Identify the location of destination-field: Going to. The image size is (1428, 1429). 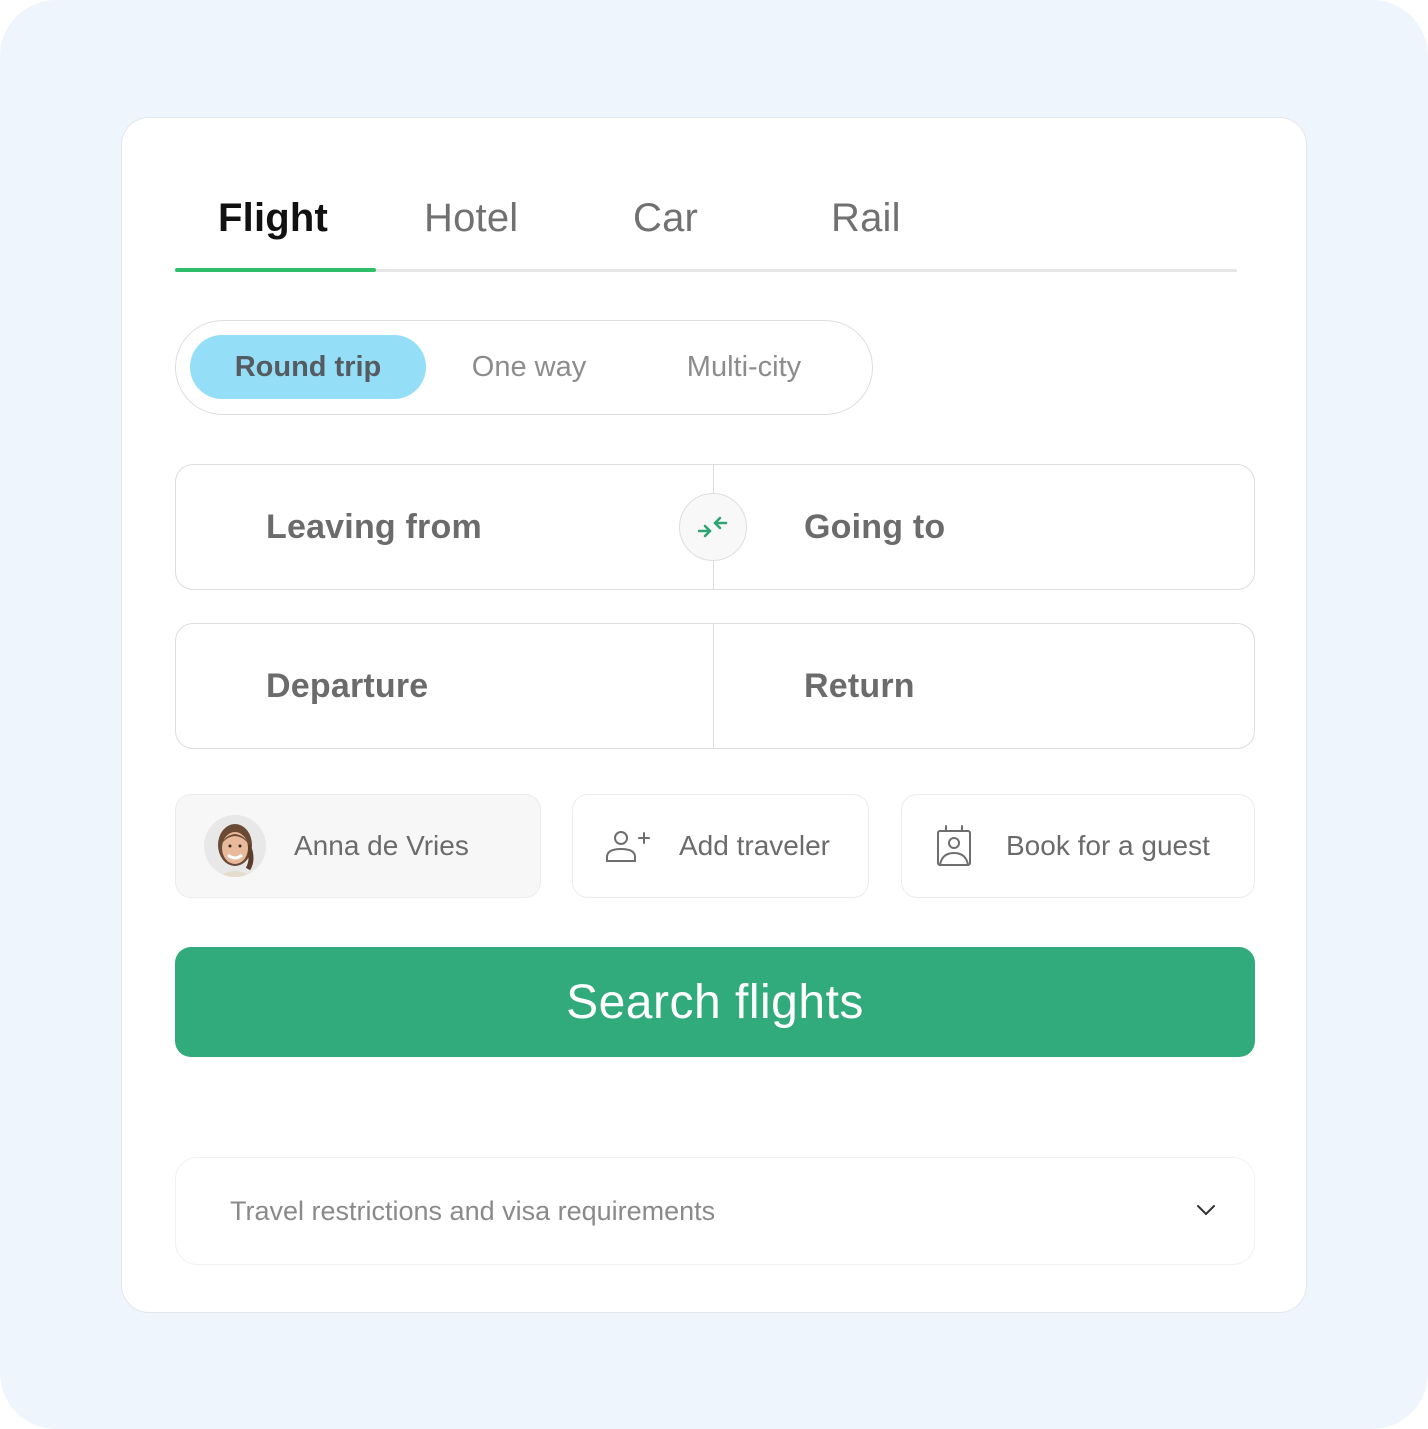
(983, 527).